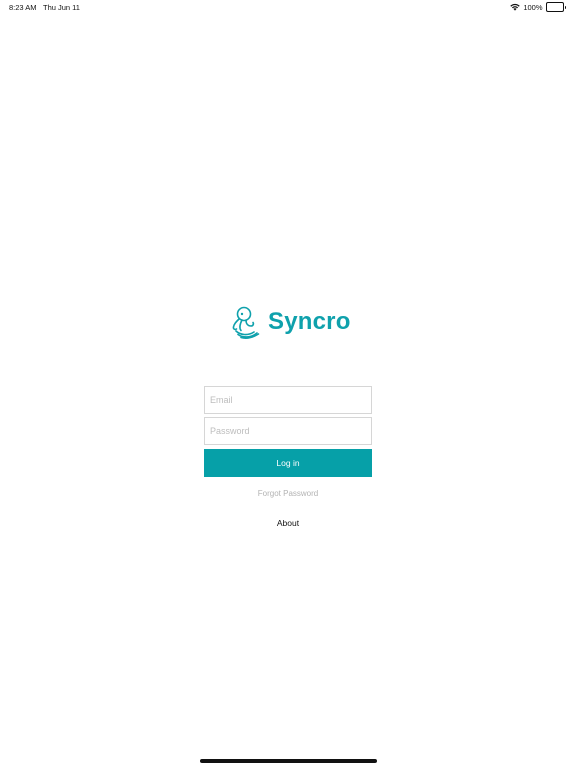 This screenshot has height=768, width=576. I want to click on battery-body, so click(554, 7).